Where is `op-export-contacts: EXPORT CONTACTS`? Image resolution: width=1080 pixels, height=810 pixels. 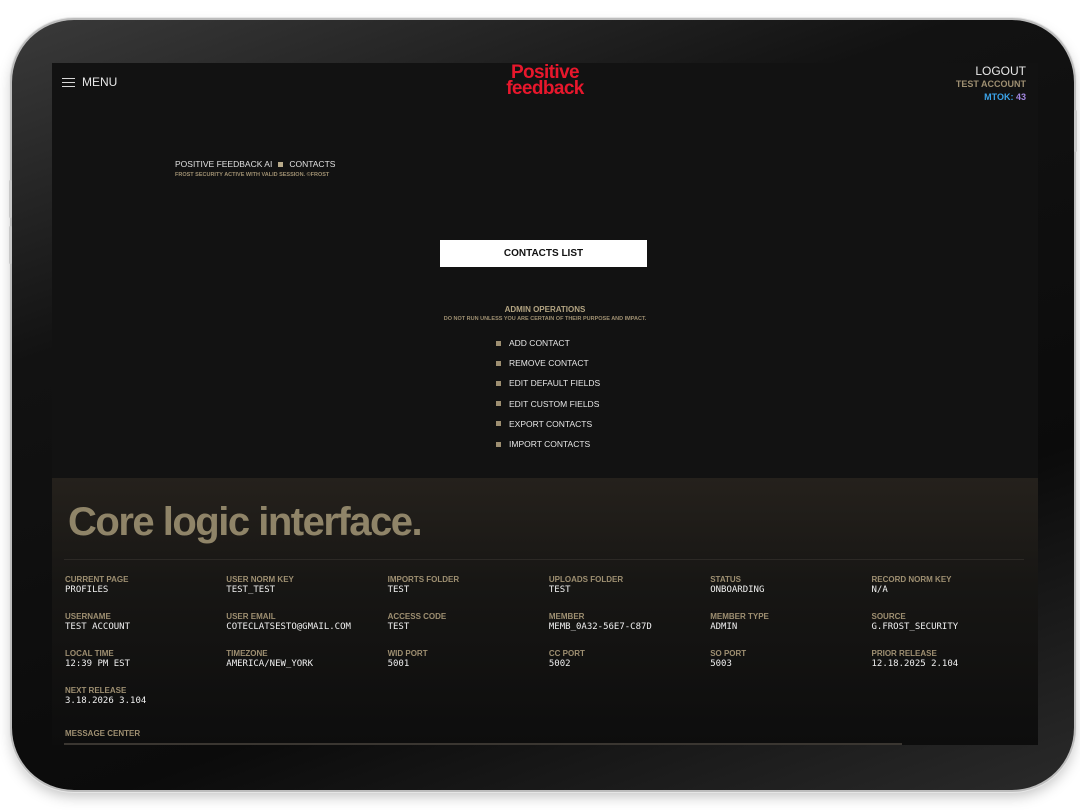
op-export-contacts: EXPORT CONTACTS is located at coordinates (548, 424).